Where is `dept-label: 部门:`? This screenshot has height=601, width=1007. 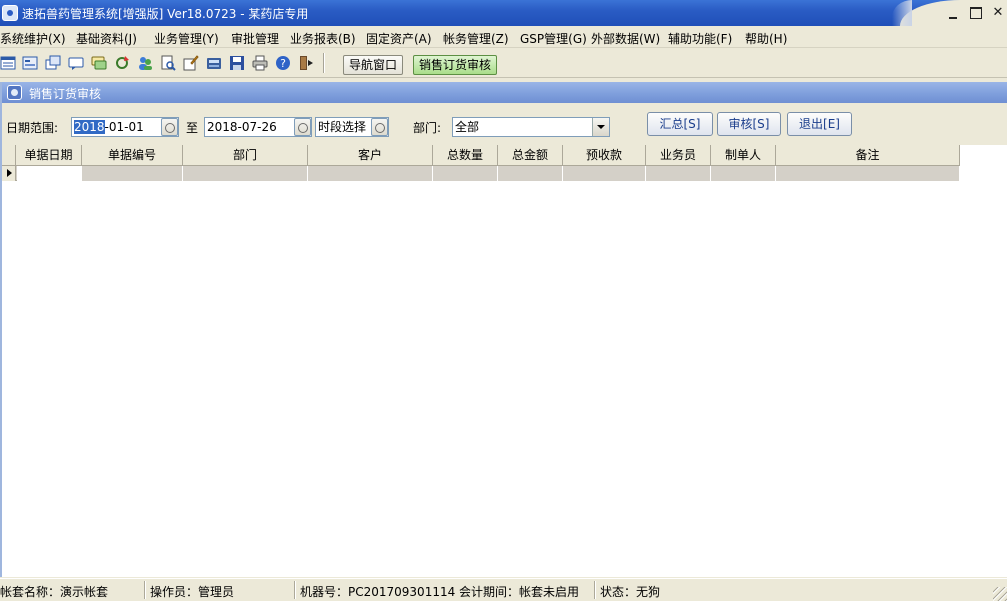
dept-label: 部门: is located at coordinates (427, 128).